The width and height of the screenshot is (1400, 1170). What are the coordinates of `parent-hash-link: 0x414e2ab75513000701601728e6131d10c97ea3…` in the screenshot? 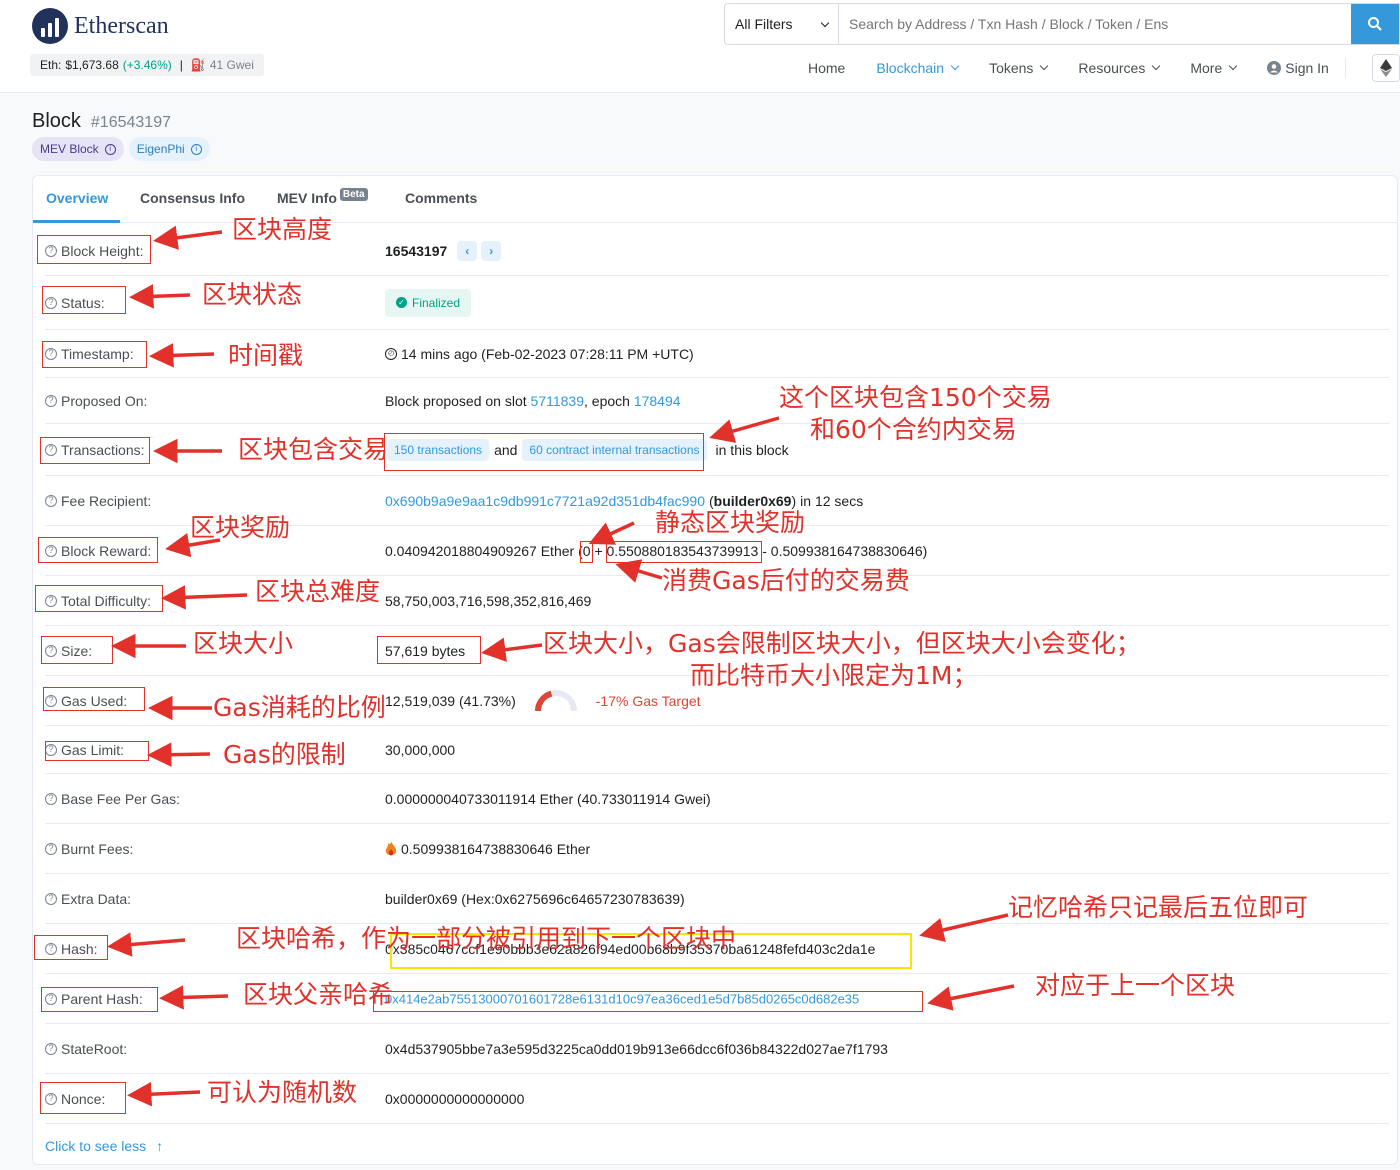 It's located at (622, 998).